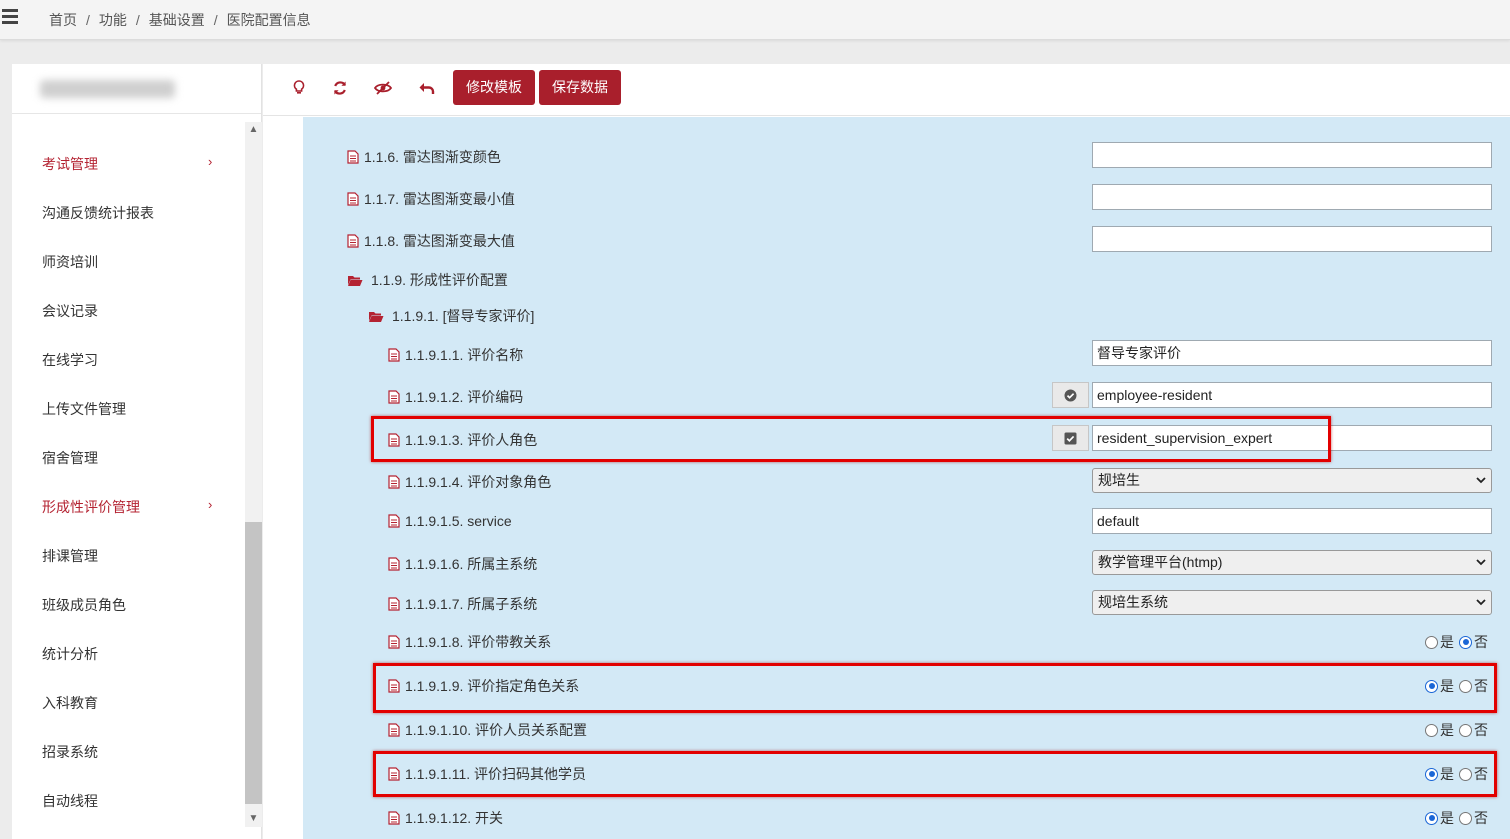 The image size is (1510, 839). I want to click on sidebar-item-formative-evaluation: 形成性评价管理, so click(91, 507).